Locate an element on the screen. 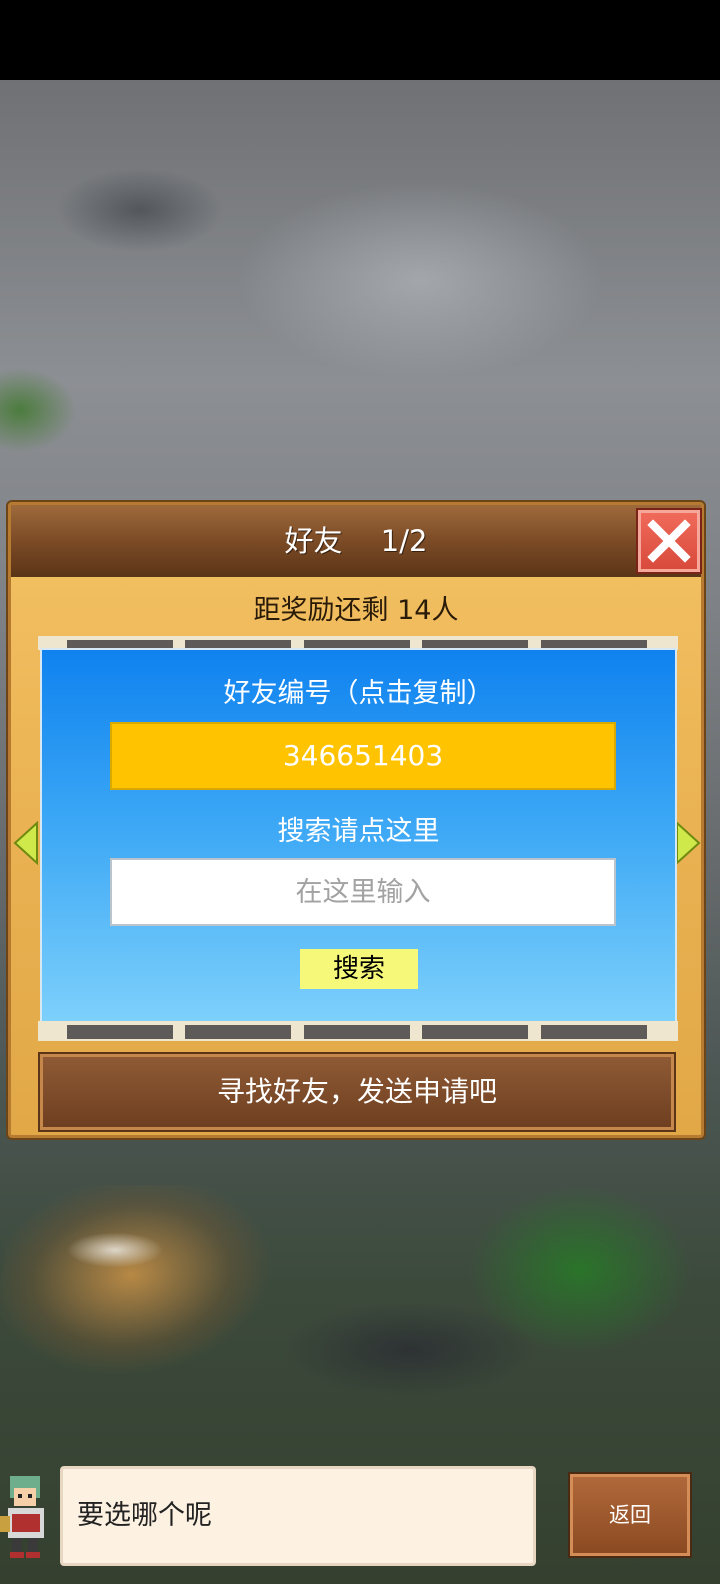  status-bar is located at coordinates (360, 40).